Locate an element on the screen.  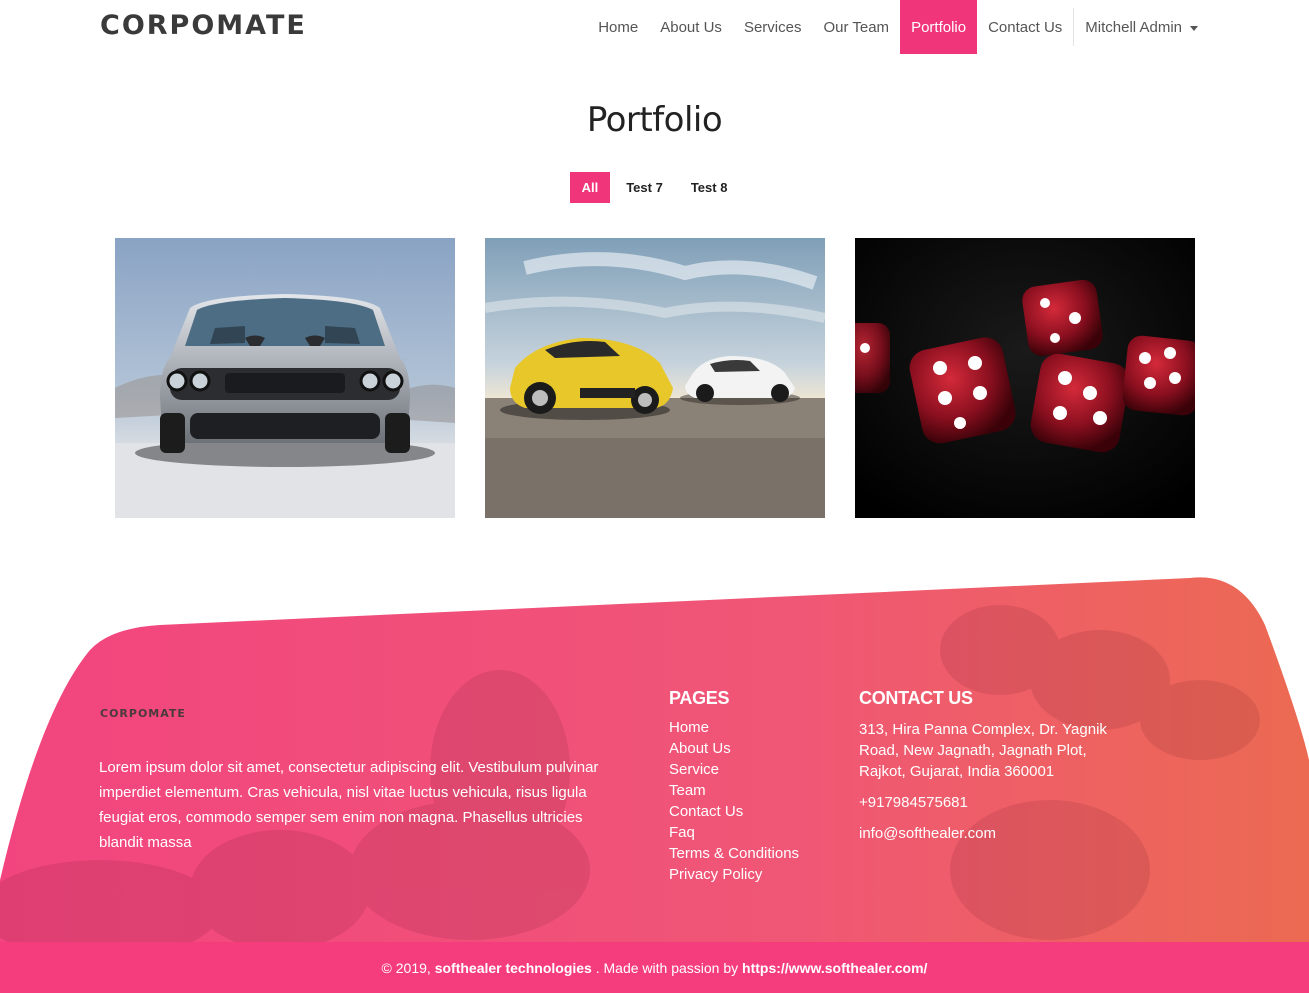
footer-logo: CORPOMATE is located at coordinates (143, 713).